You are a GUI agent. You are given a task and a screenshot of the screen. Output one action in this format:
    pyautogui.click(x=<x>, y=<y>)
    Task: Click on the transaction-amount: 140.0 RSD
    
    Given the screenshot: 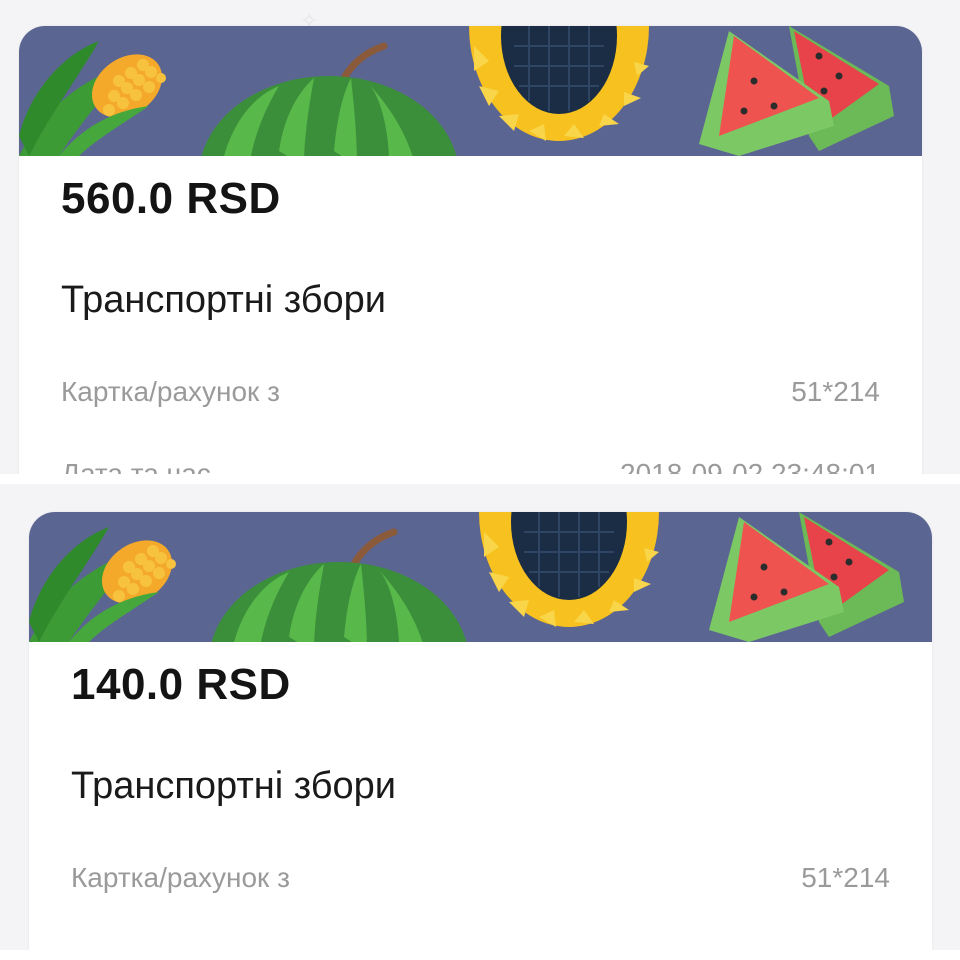 What is the action you would take?
    pyautogui.click(x=181, y=684)
    